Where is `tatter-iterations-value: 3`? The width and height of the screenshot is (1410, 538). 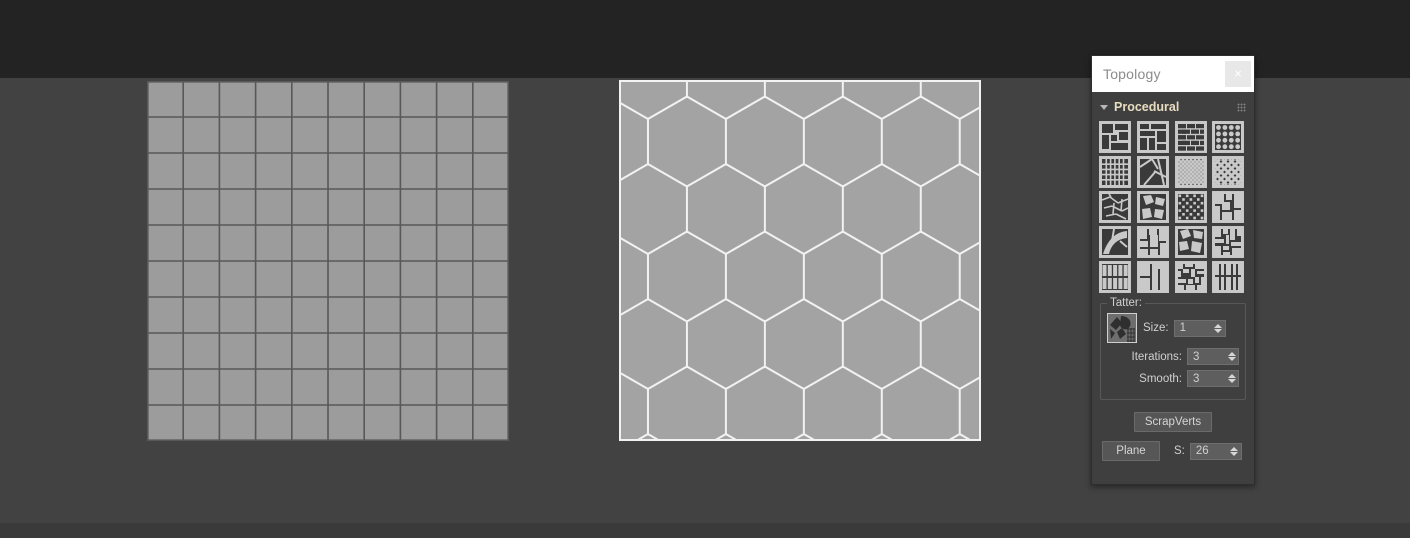
tatter-iterations-value: 3 is located at coordinates (1196, 356).